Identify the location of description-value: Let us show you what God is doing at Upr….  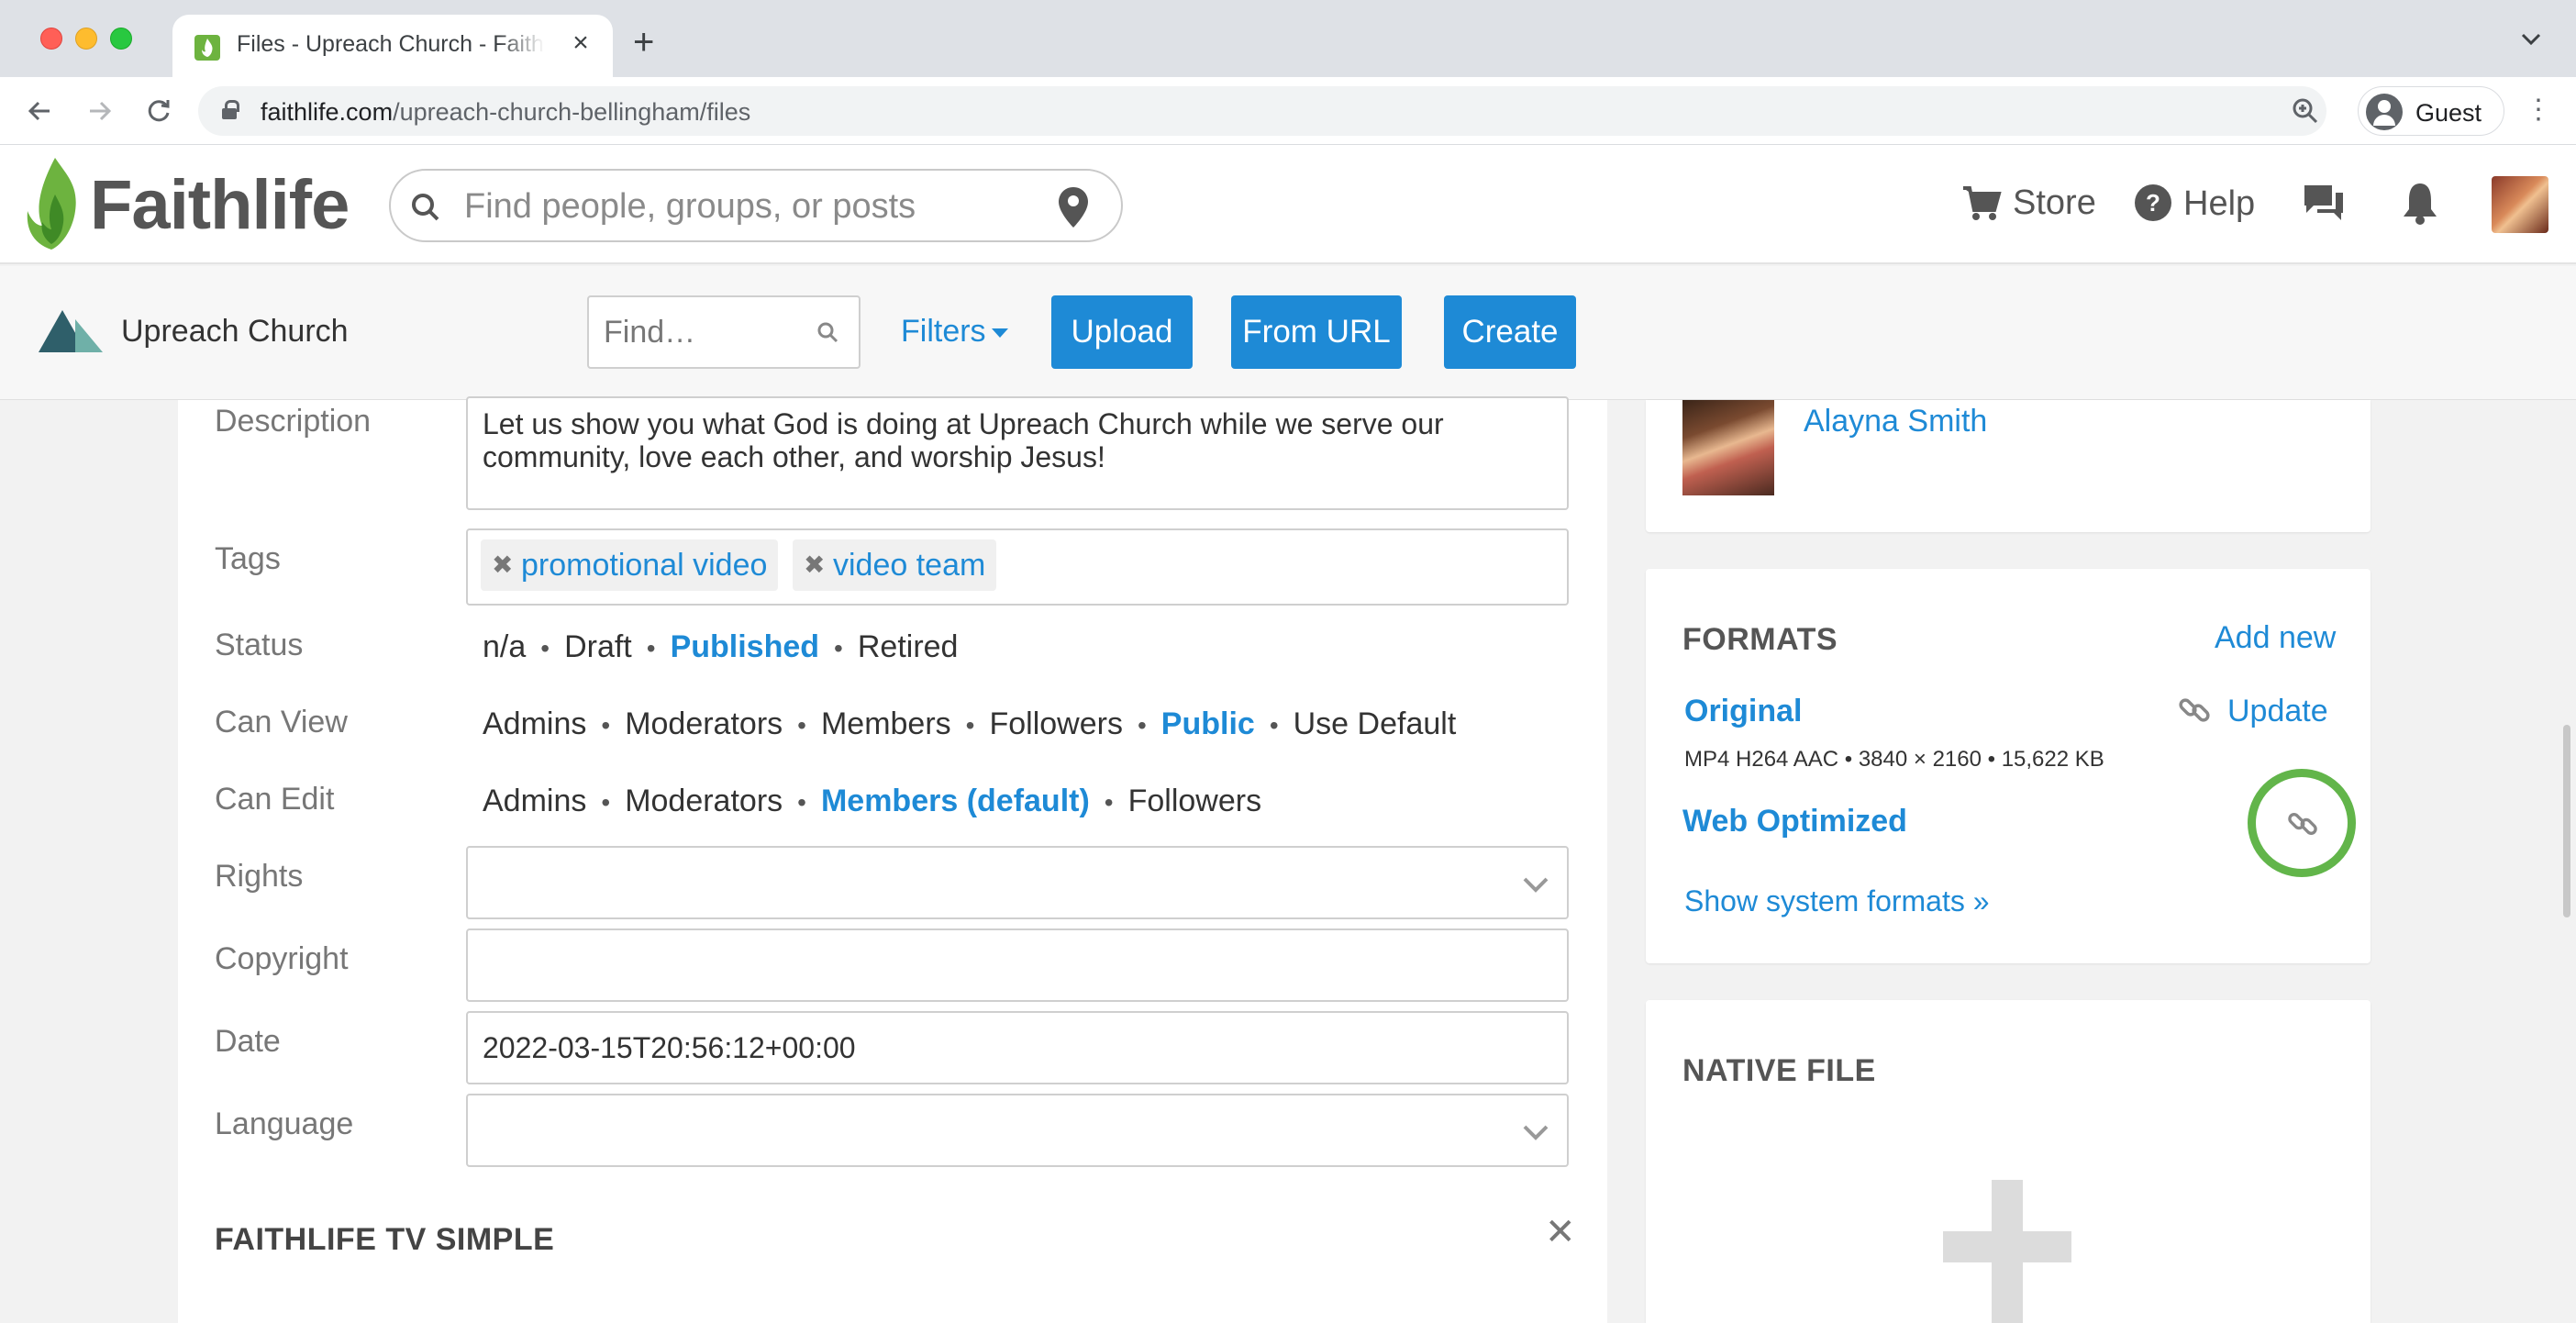
(963, 440).